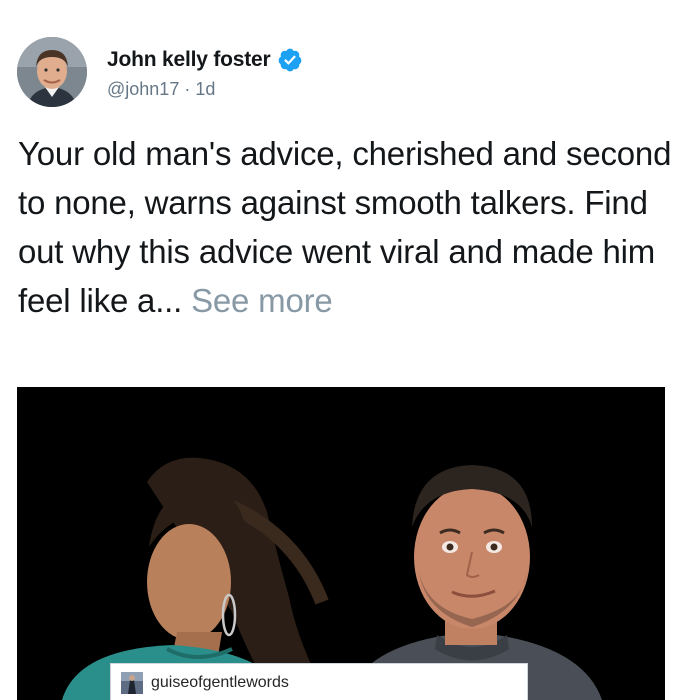 This screenshot has height=700, width=700. I want to click on embedded-account-avatar-icon, so click(132, 683).